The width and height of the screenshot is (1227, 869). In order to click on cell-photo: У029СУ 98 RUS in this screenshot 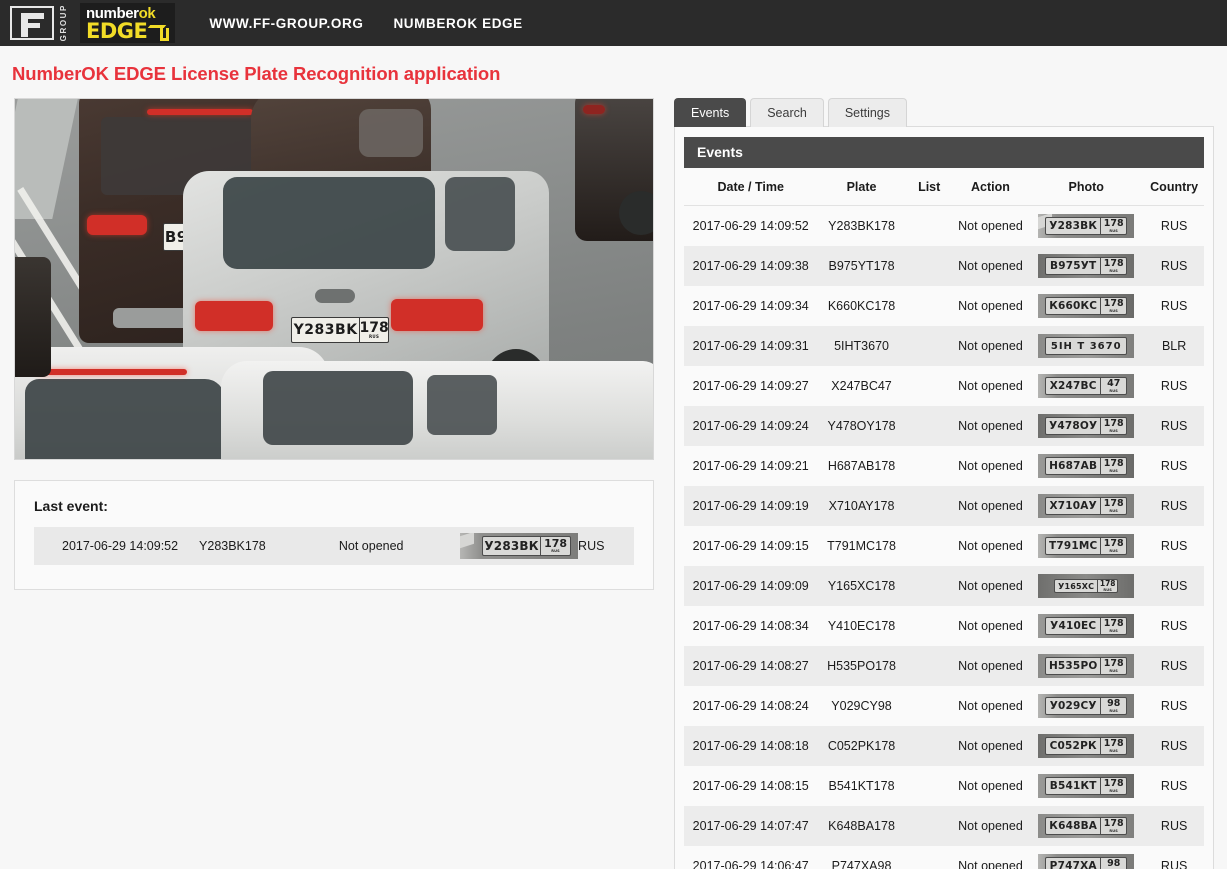, I will do `click(1086, 706)`.